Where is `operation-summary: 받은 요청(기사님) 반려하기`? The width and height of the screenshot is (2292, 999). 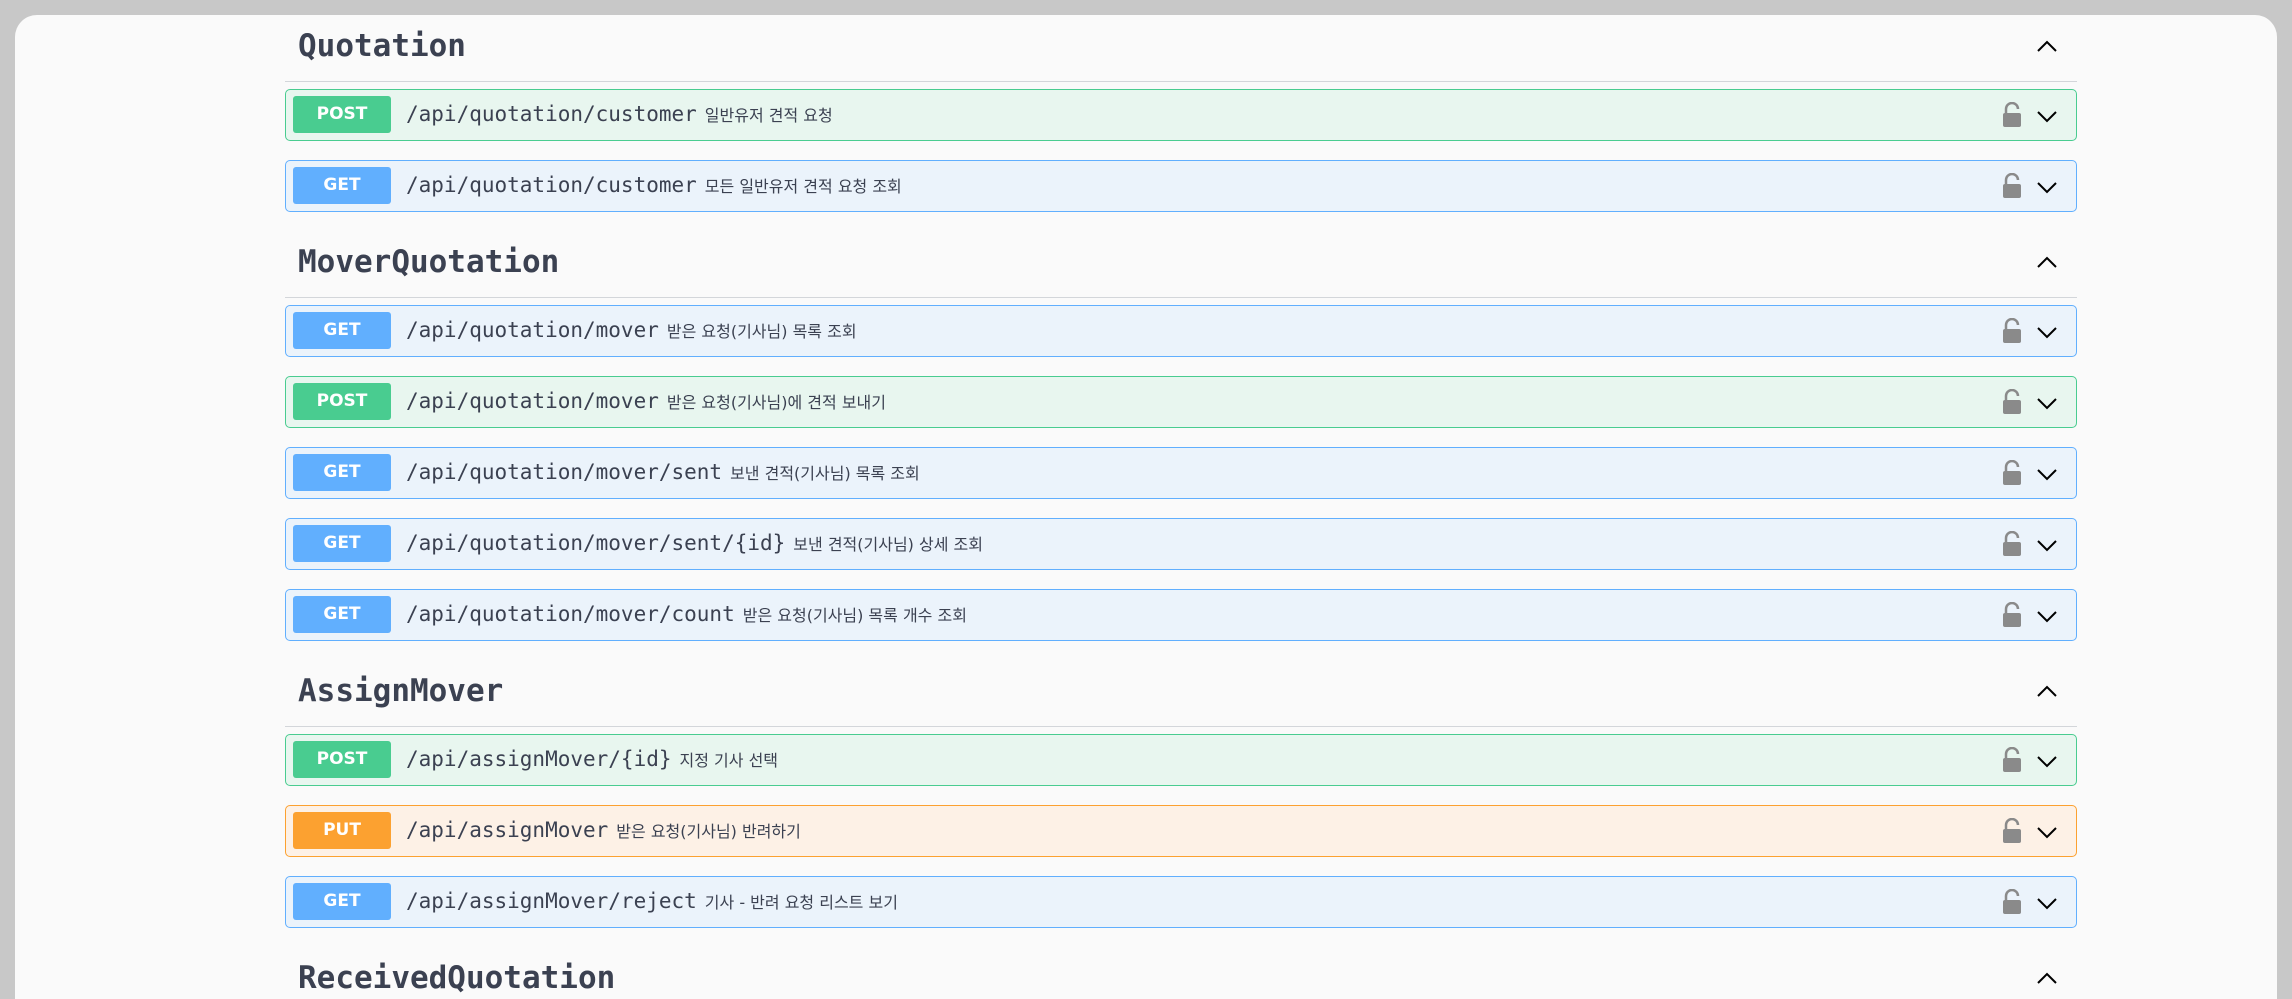
operation-summary: 받은 요청(기사님) 반려하기 is located at coordinates (708, 831).